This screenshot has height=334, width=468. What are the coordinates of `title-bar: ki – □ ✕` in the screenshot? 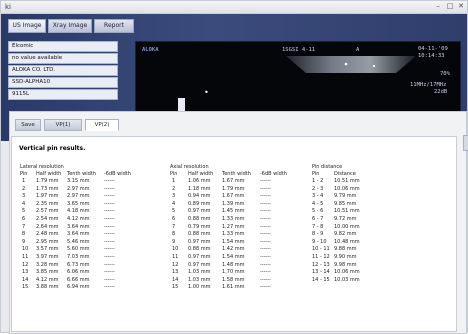 It's located at (234, 7).